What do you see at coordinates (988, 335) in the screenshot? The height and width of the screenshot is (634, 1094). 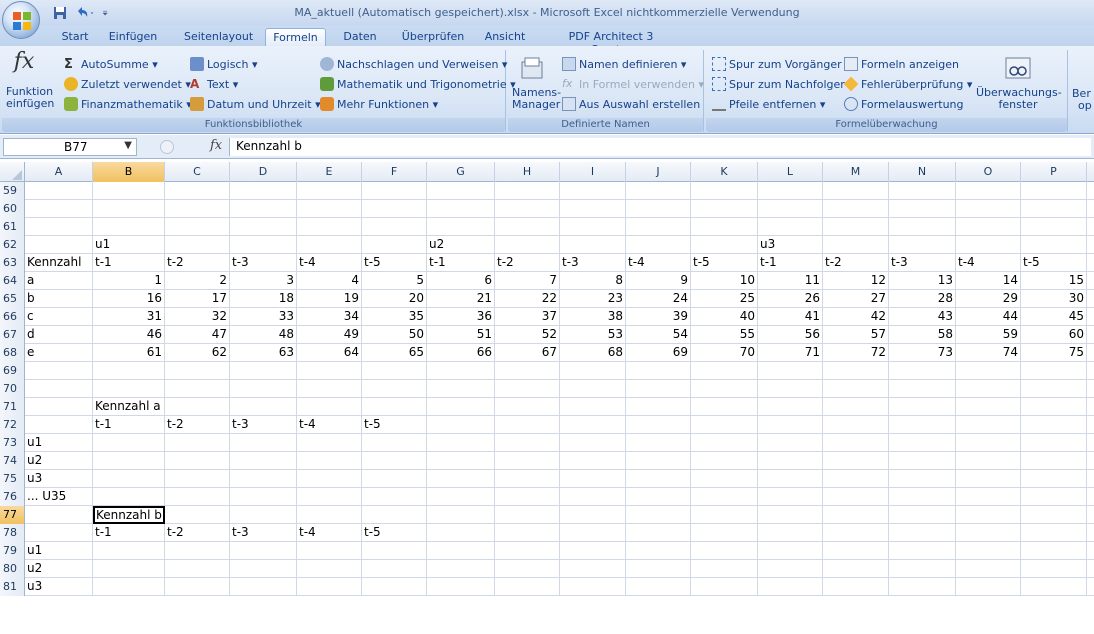 I see `cell: 59` at bounding box center [988, 335].